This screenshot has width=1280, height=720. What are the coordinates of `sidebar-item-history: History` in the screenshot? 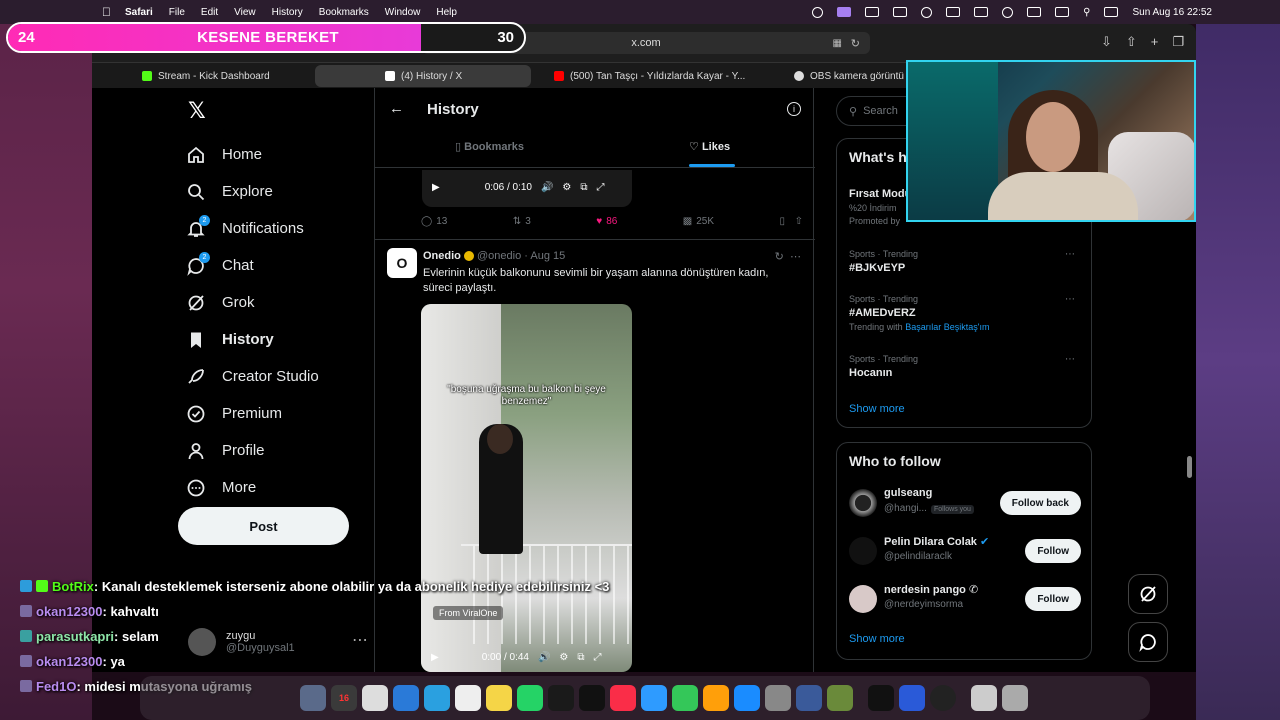 It's located at (286, 339).